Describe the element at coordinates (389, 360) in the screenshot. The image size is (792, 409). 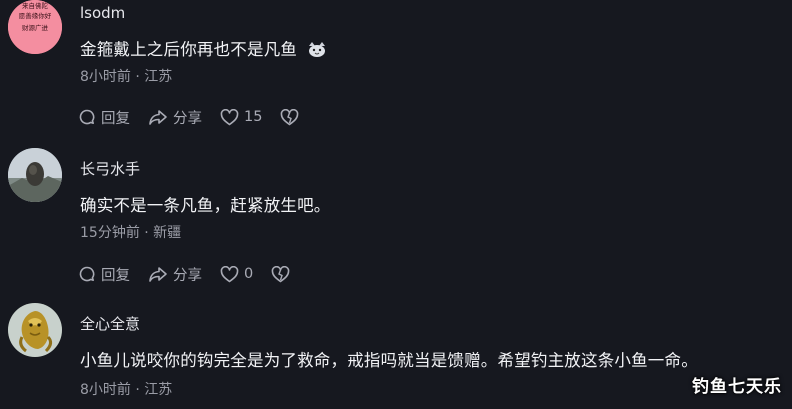
I see `comment-text: 小鱼儿说咬你的钩完全是为了救命，戒指吗就当是馈赠。希望钓主放这条小鱼一命。` at that location.